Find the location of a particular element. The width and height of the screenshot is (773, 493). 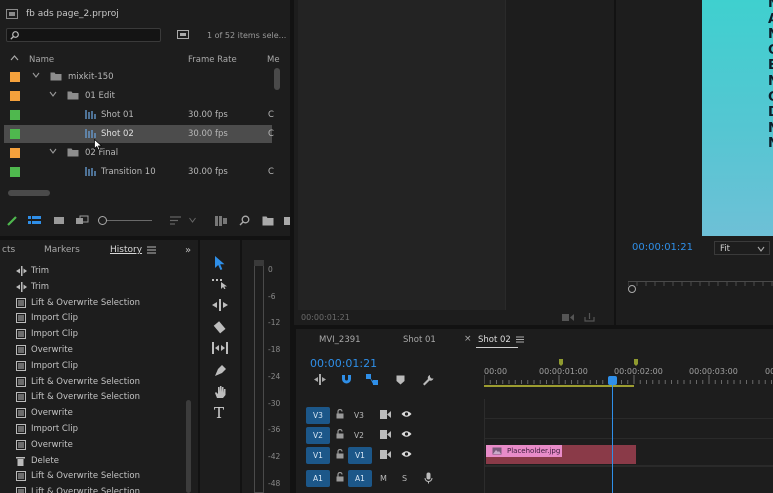

timeline-timecode: 00:00:01:21 is located at coordinates (343, 363).